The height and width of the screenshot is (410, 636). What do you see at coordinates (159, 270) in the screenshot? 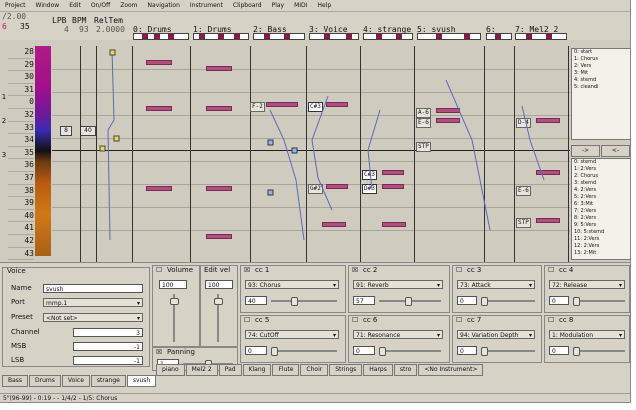
I see `volume-checkbox: ☐` at bounding box center [159, 270].